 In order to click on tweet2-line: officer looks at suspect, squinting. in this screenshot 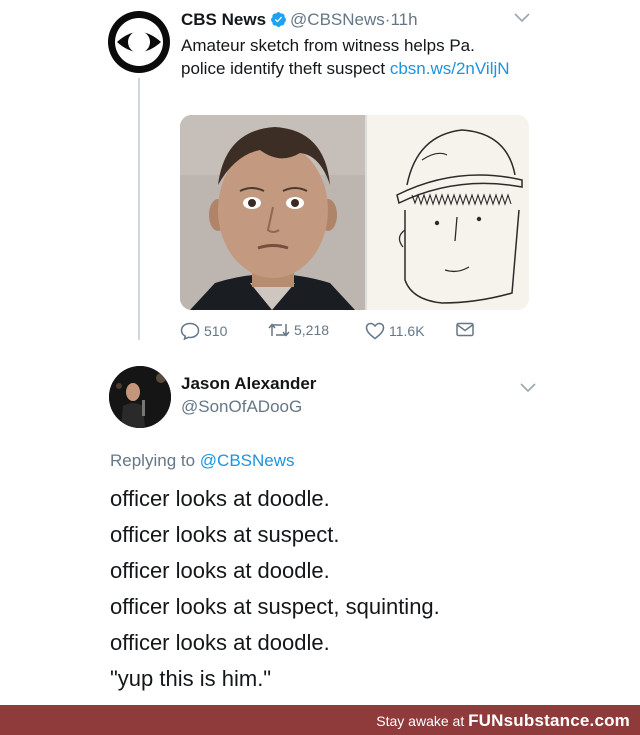, I will do `click(275, 606)`.